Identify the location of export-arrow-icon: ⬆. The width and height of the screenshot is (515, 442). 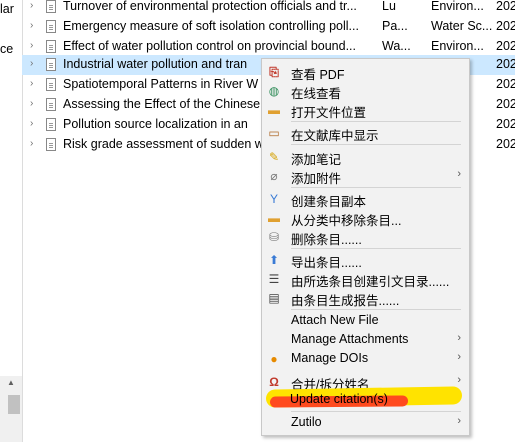
(274, 260).